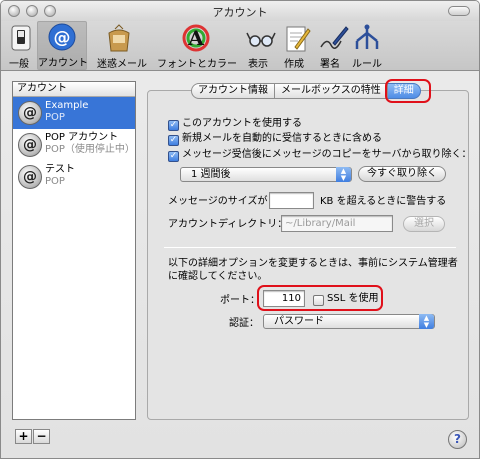 The image size is (480, 459). What do you see at coordinates (240, 46) in the screenshot?
I see `toolbar: 一般 @ アカウント 迷惑メール A フォントとカラー 表示 作成 署名 ルール` at bounding box center [240, 46].